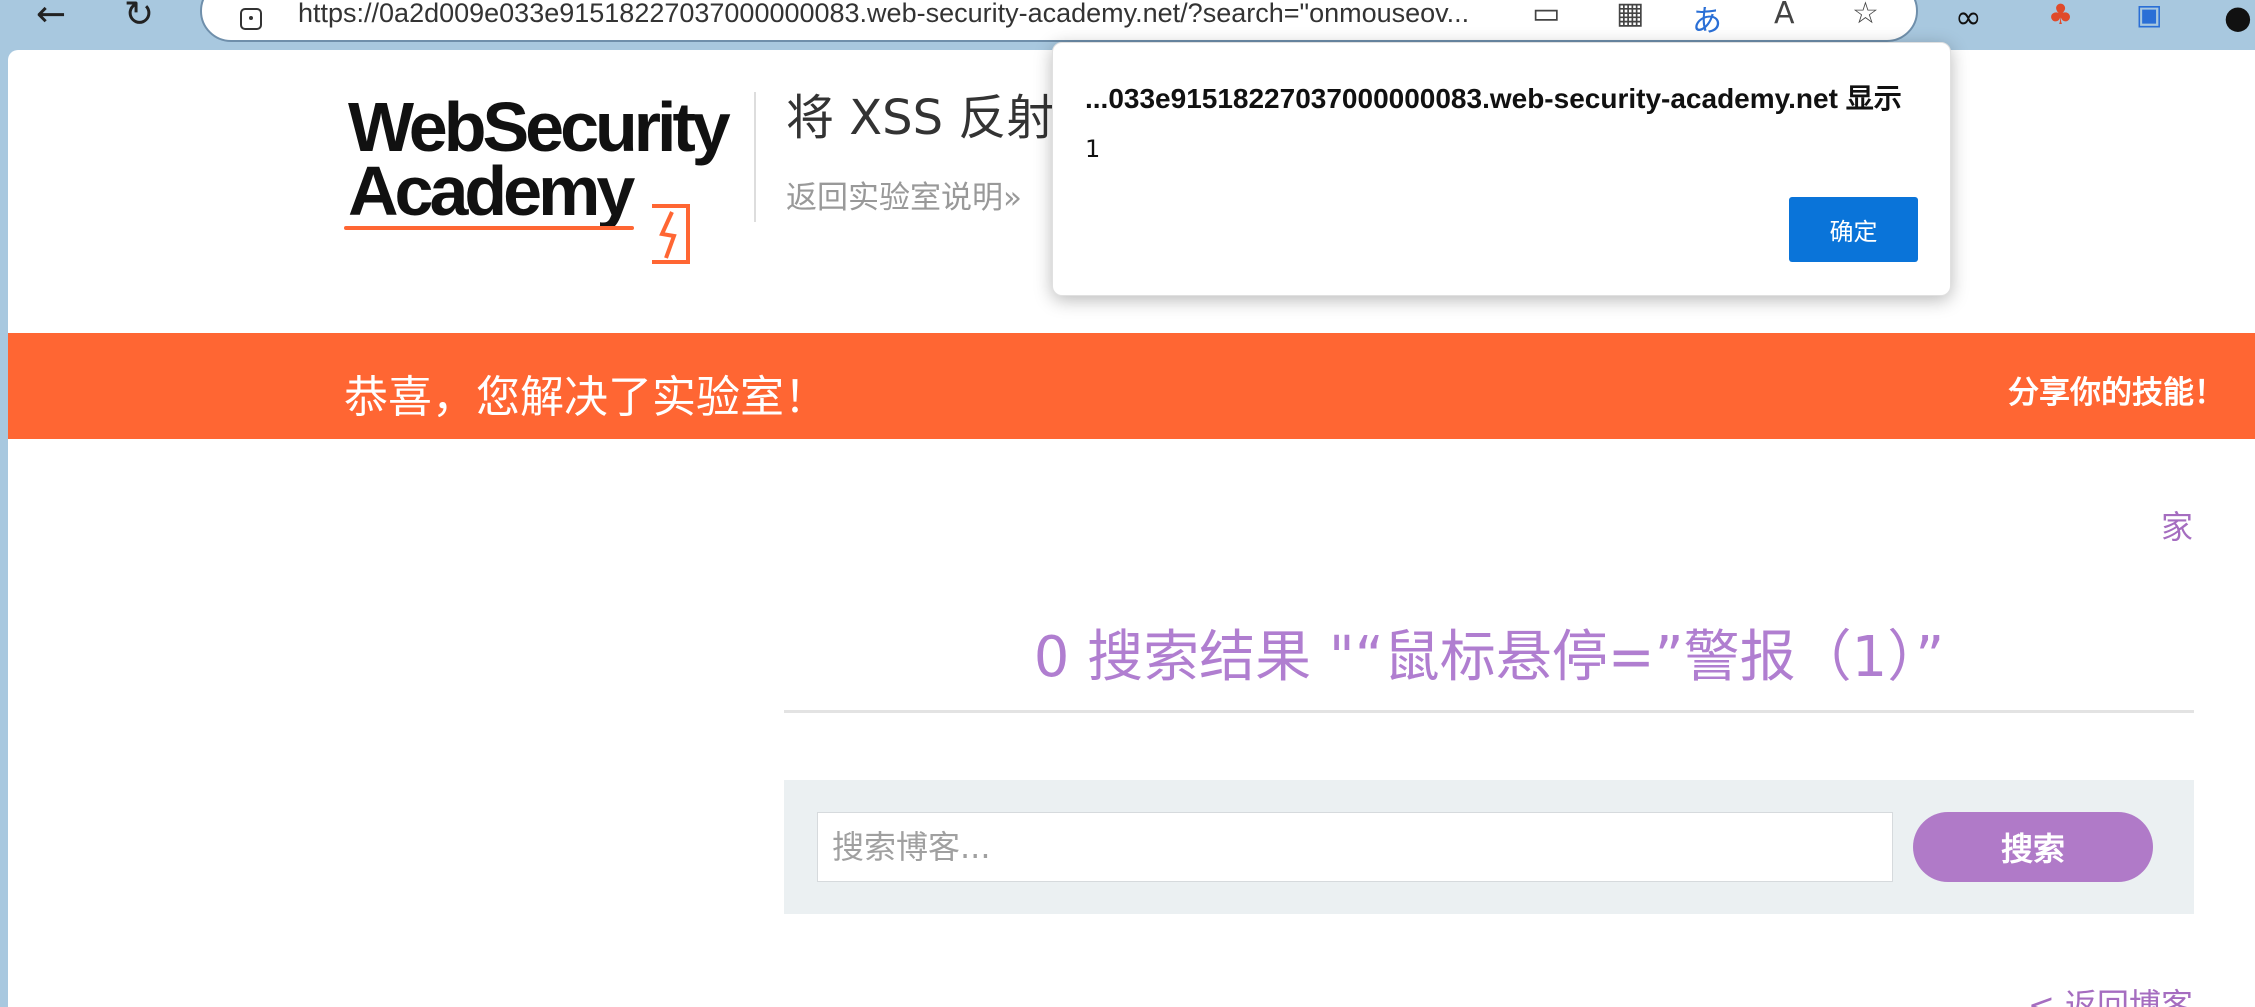 Image resolution: width=2255 pixels, height=1007 pixels. I want to click on translate-icon: あ, so click(1707, 20).